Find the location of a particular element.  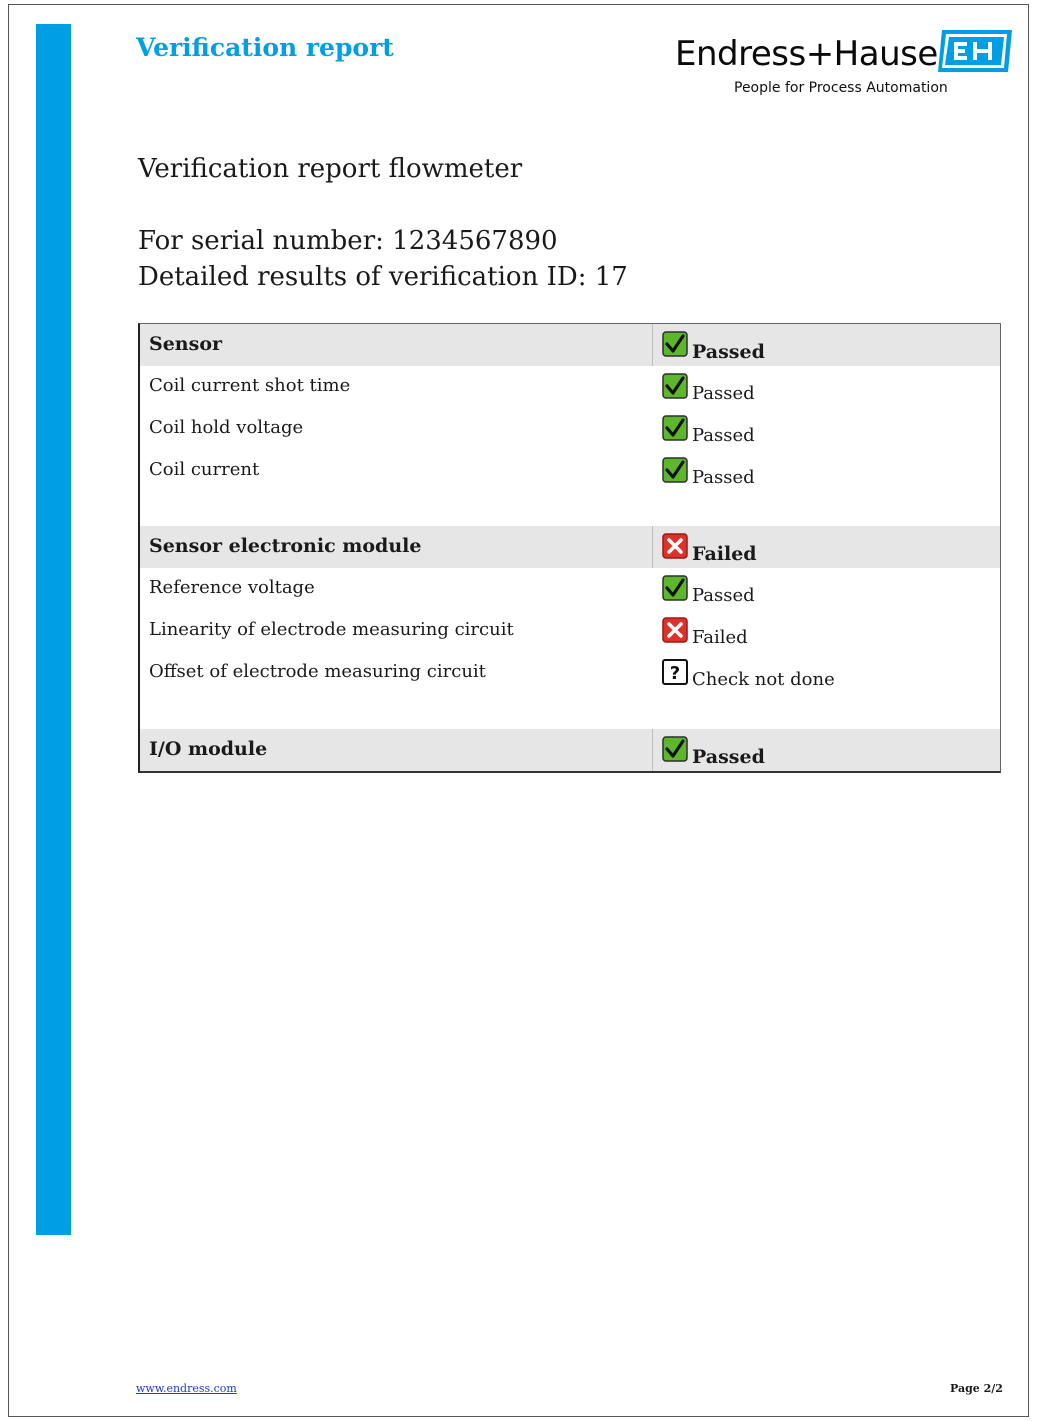

group-label: Sensor is located at coordinates (186, 344).